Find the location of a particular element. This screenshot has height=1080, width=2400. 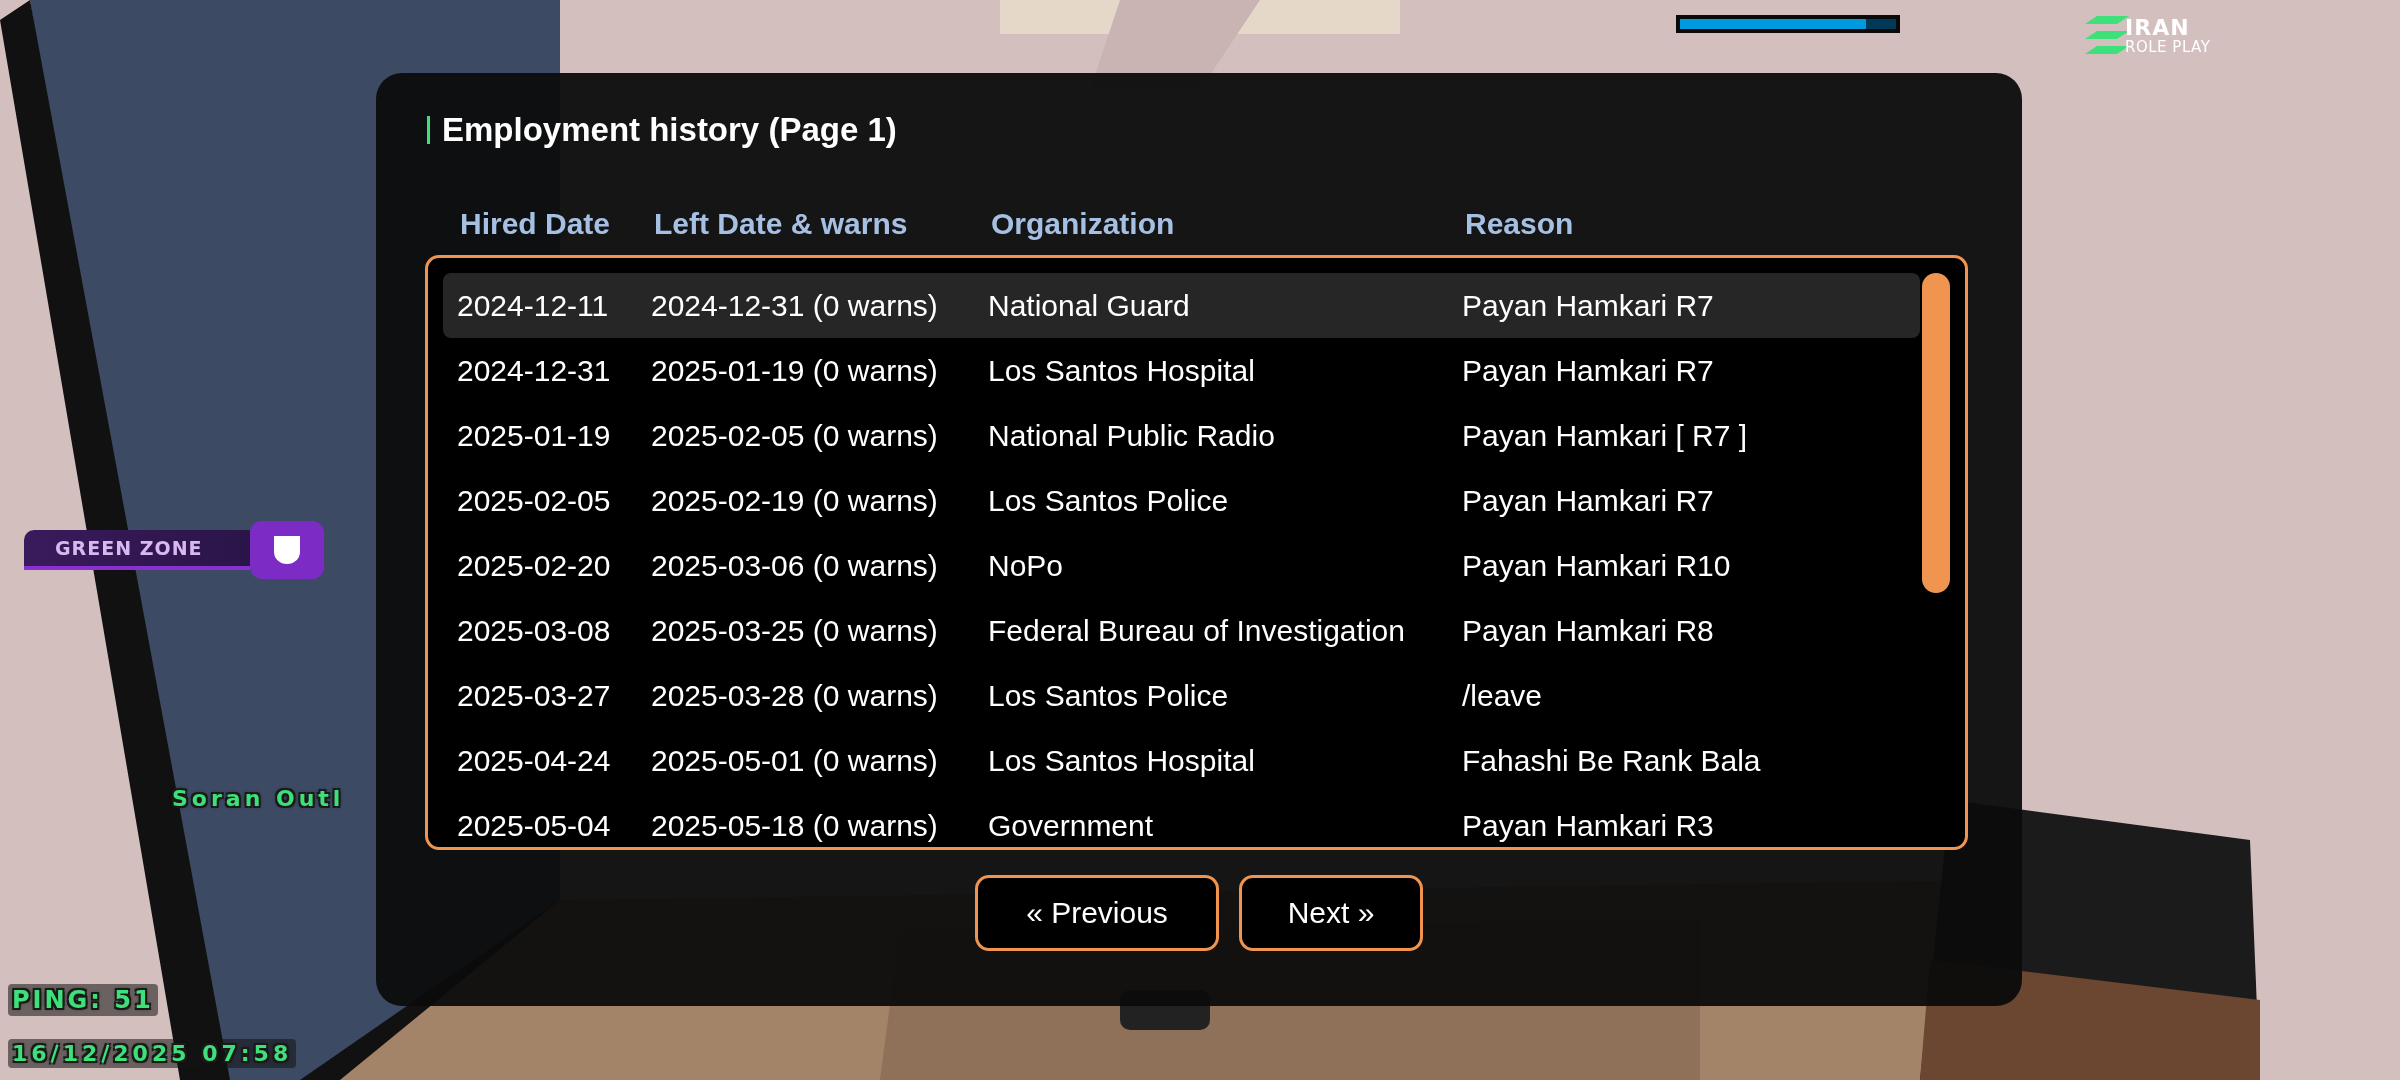

table-cell-text: 2024-12-31 (0 warns) is located at coordinates (795, 305).